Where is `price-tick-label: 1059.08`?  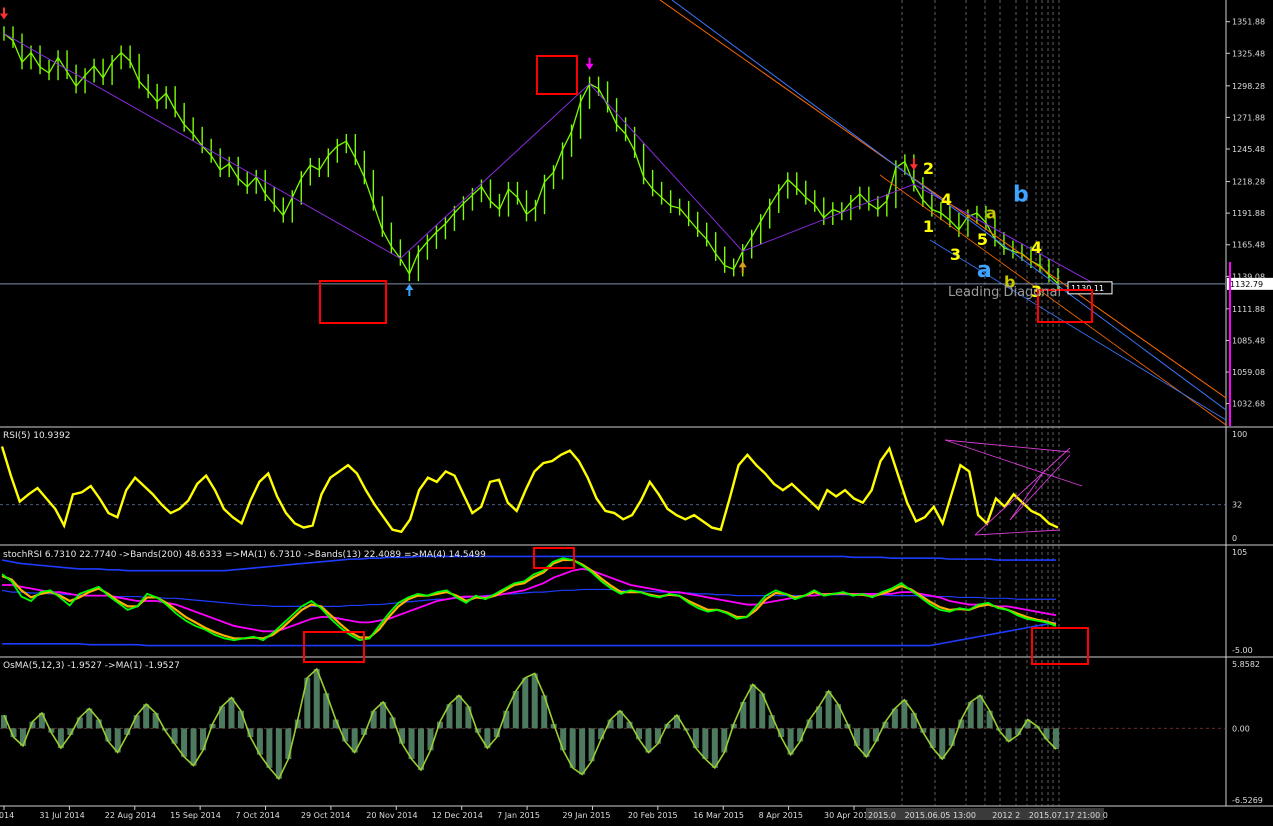 price-tick-label: 1059.08 is located at coordinates (1248, 372).